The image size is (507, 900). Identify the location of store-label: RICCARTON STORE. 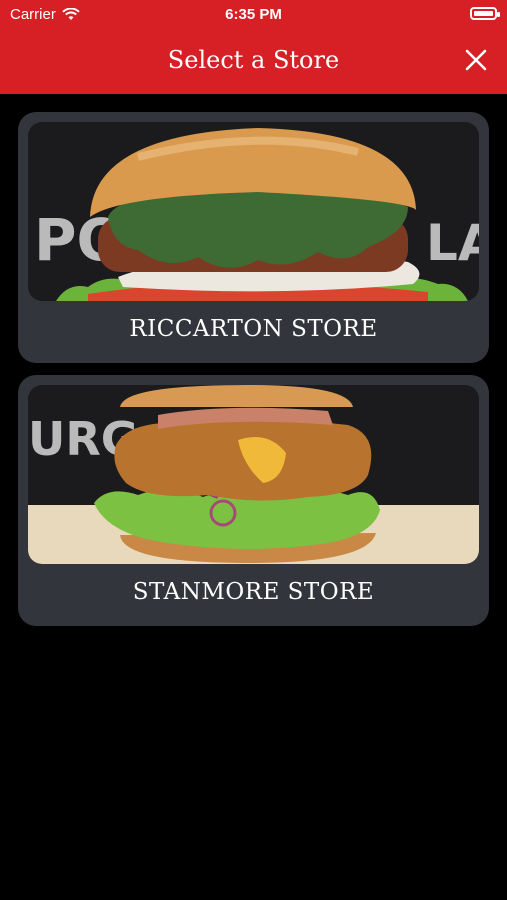
(253, 329).